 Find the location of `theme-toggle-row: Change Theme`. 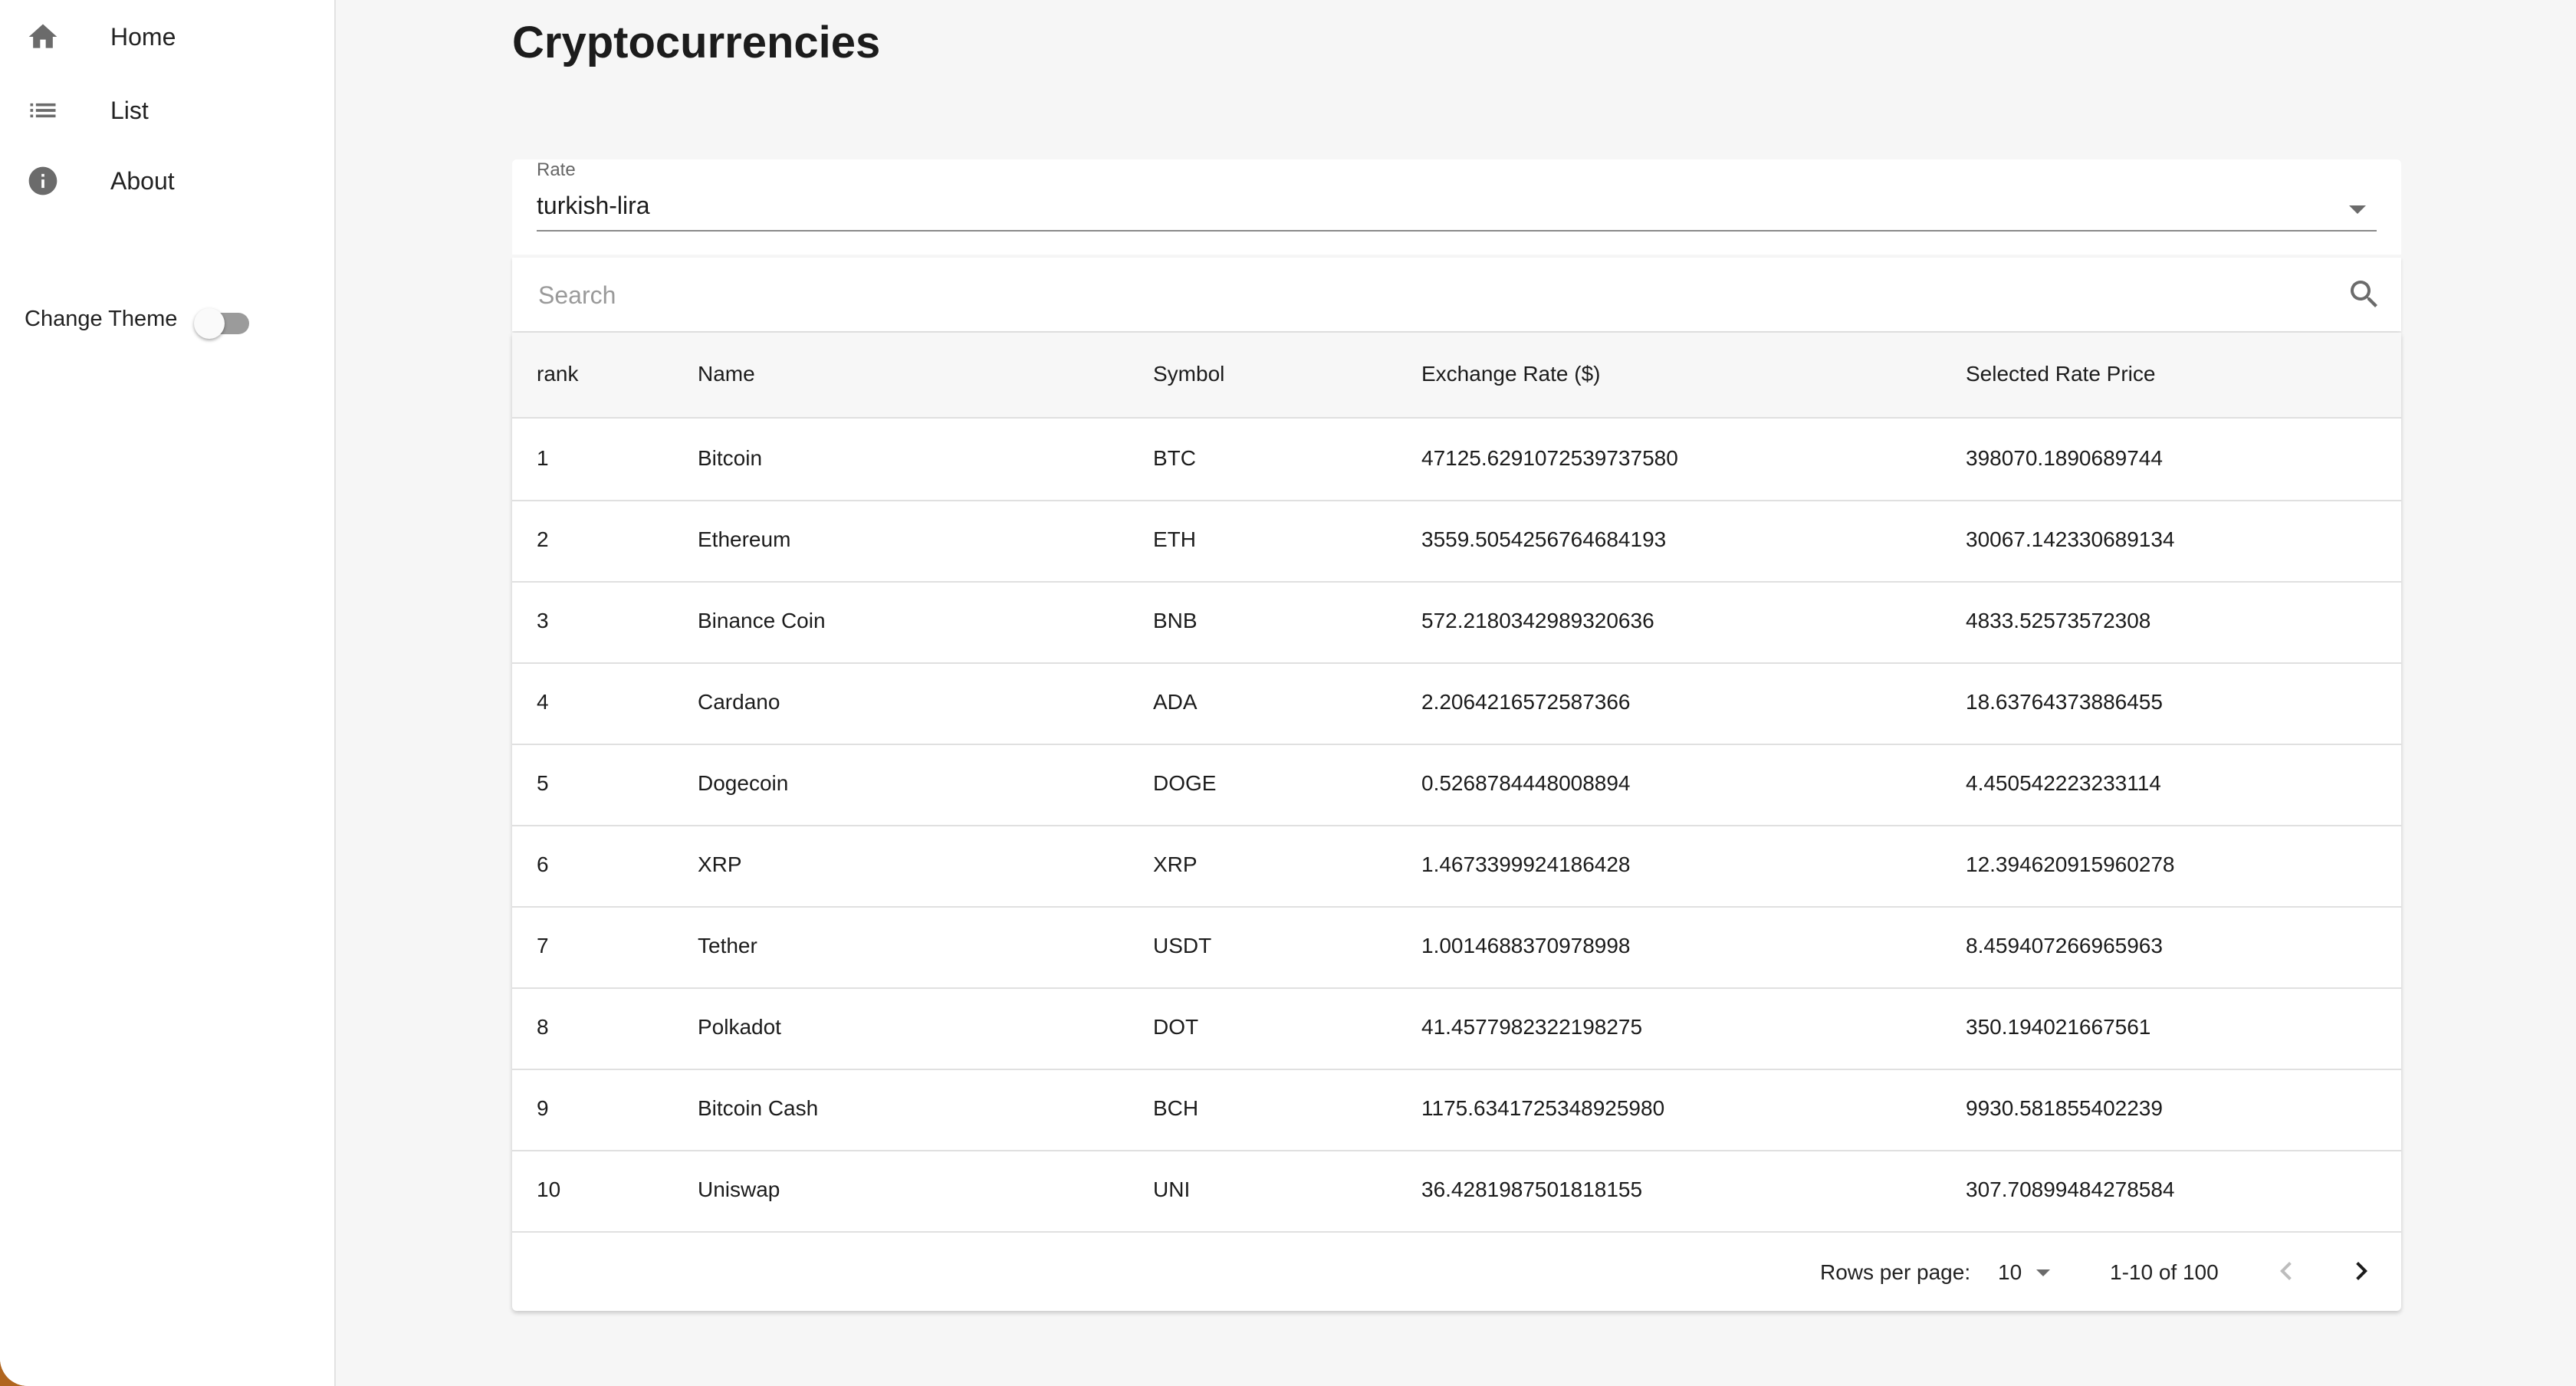

theme-toggle-row: Change Theme is located at coordinates (138, 319).